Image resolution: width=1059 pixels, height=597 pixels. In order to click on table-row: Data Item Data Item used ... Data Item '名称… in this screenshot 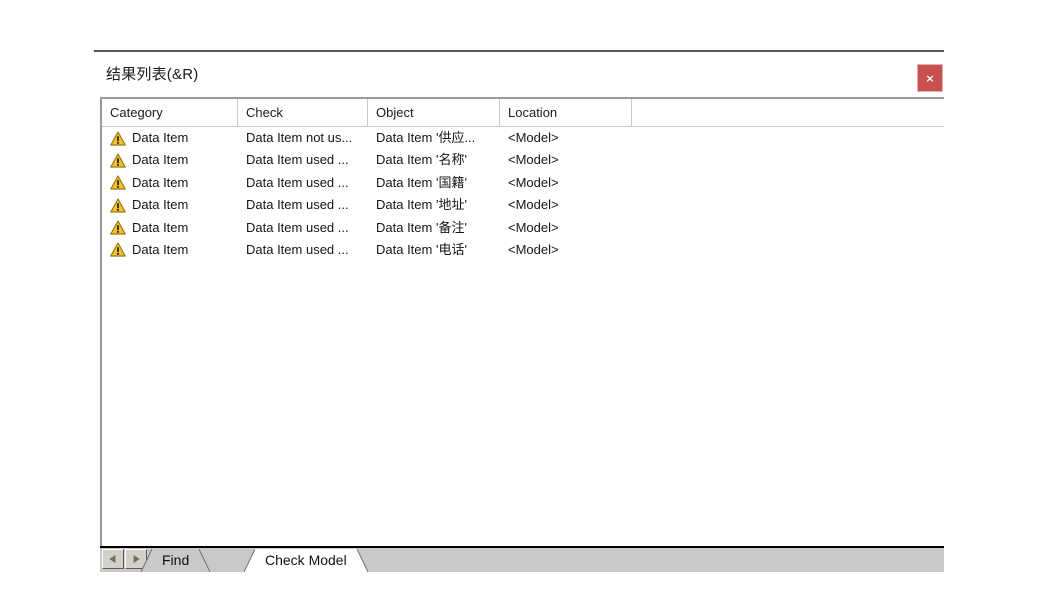, I will do `click(523, 160)`.